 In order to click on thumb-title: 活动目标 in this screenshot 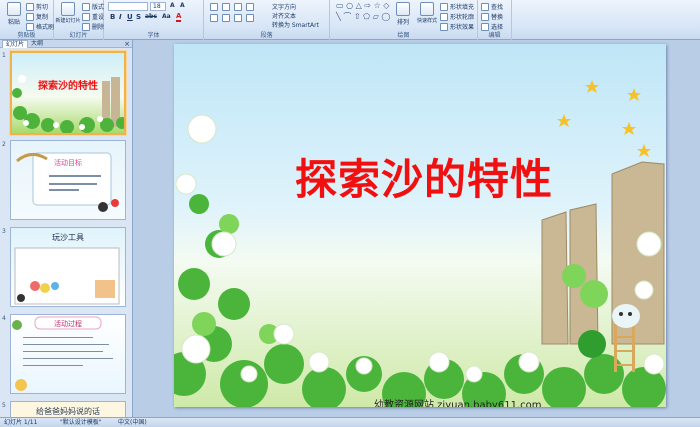, I will do `click(68, 163)`.